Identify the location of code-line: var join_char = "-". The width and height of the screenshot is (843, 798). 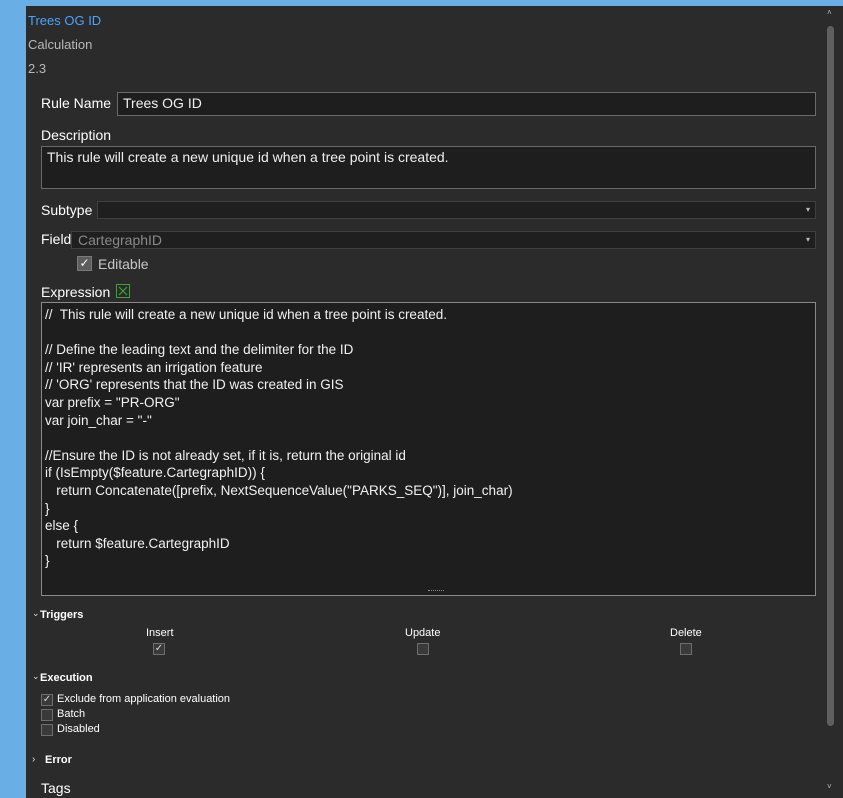
(98, 420).